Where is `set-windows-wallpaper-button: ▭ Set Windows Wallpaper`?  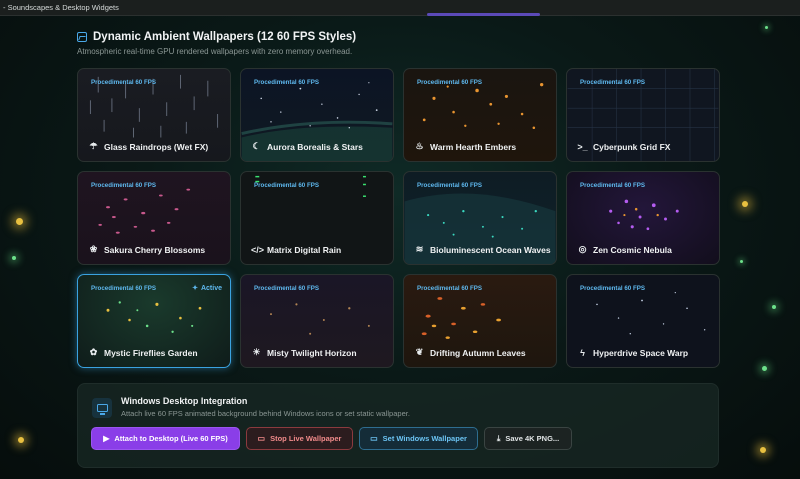
set-windows-wallpaper-button: ▭ Set Windows Wallpaper is located at coordinates (418, 438).